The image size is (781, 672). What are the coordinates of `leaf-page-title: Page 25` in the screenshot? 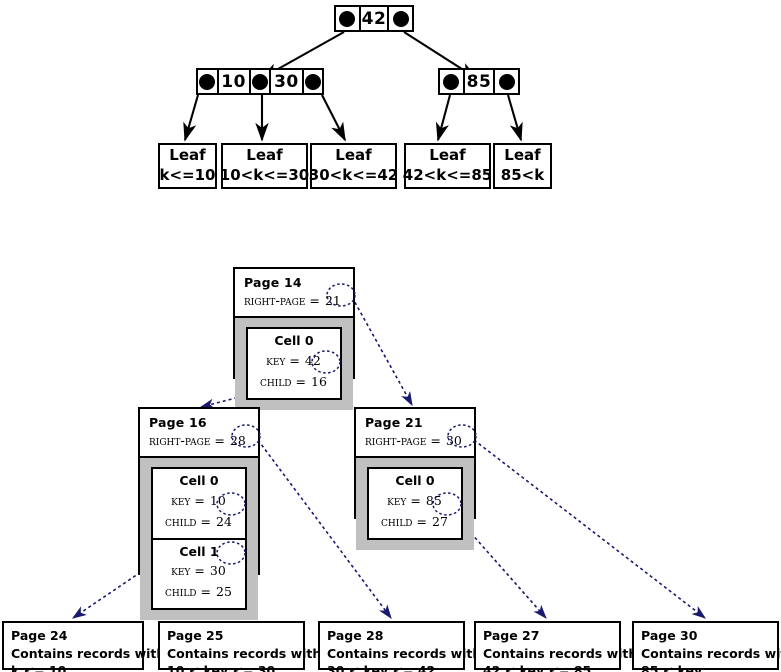 It's located at (195, 635).